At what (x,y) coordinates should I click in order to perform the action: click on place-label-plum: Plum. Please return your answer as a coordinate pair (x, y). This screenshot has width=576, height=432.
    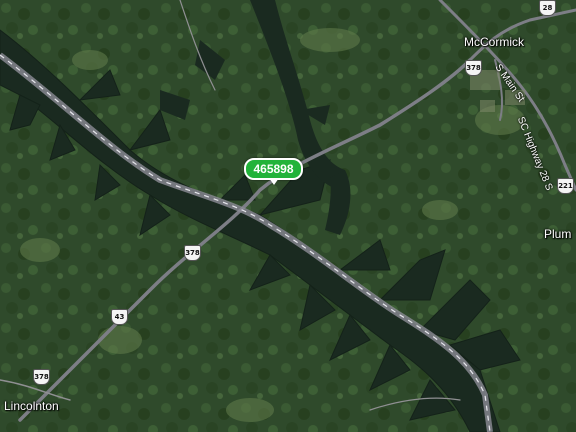
    Looking at the image, I should click on (558, 234).